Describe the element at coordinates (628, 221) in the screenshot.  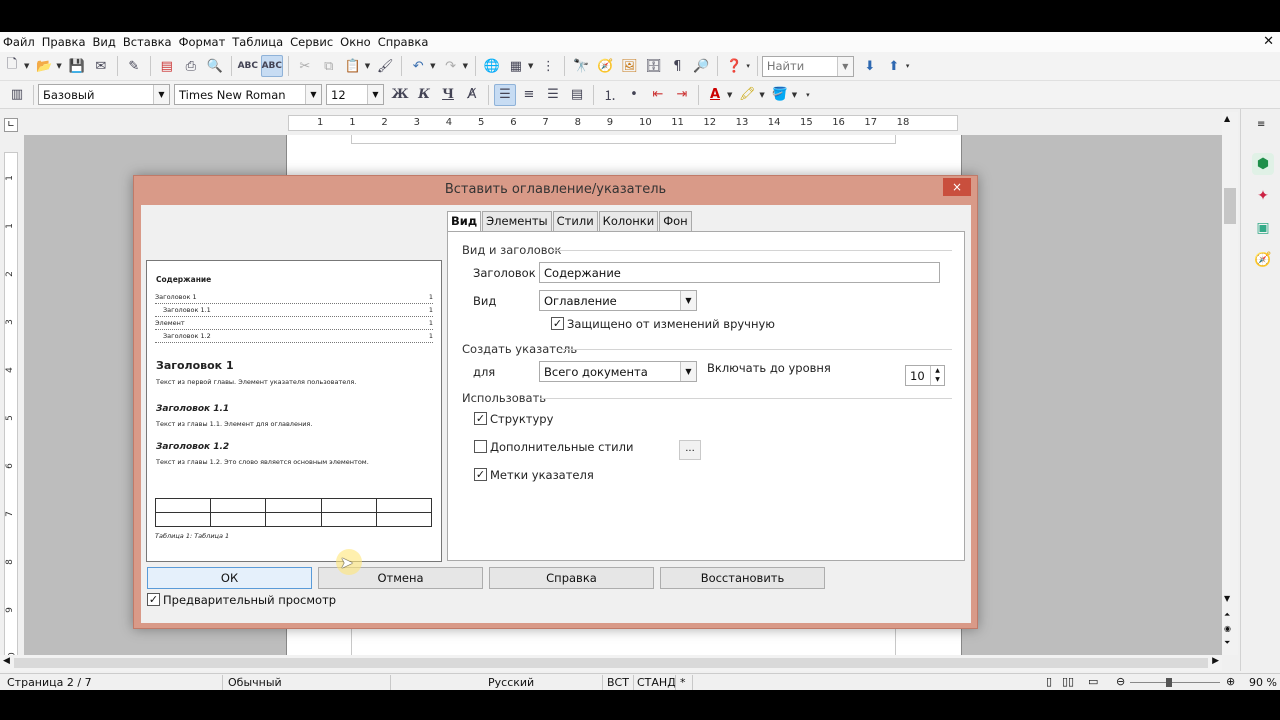
I see `tab-columns: Колонки` at that location.